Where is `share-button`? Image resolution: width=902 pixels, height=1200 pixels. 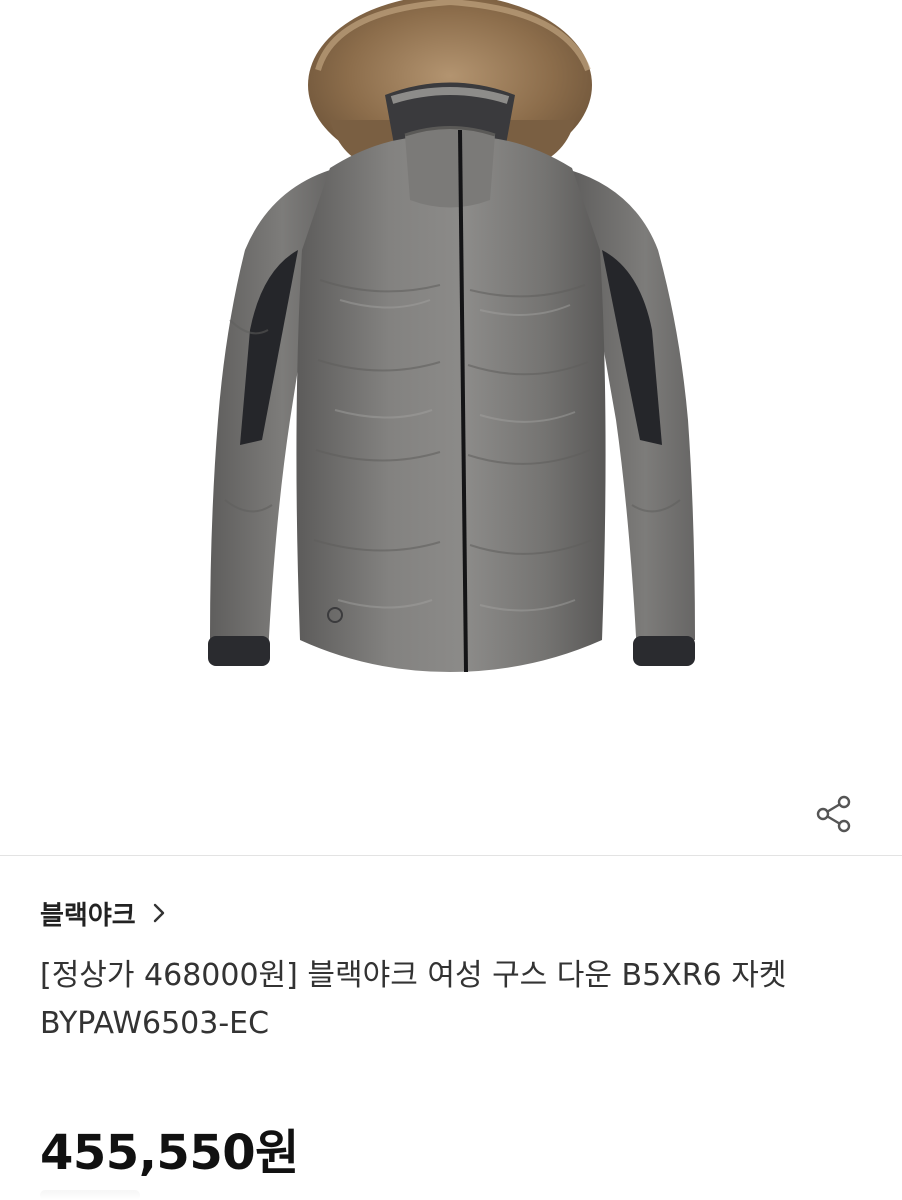
share-button is located at coordinates (839, 819).